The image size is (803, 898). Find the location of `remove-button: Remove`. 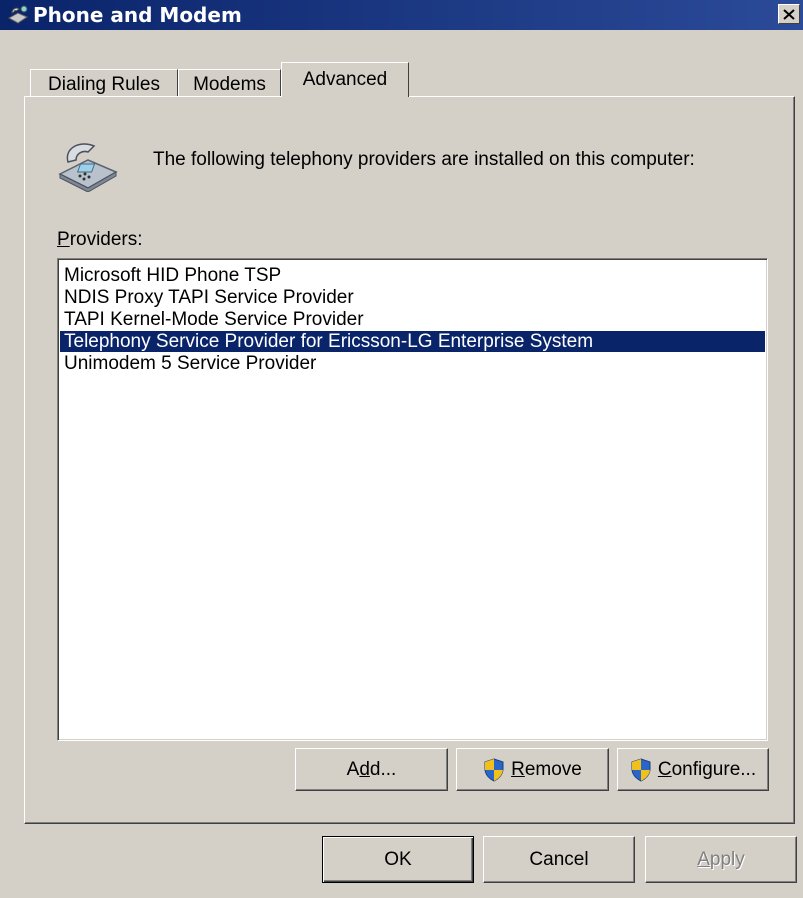

remove-button: Remove is located at coordinates (532, 769).